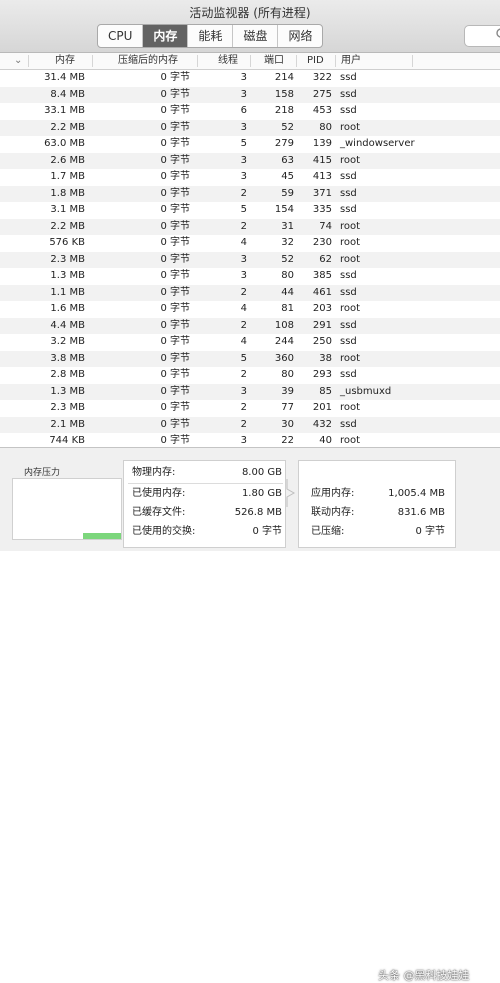 This screenshot has width=500, height=983. Describe the element at coordinates (250, 226) in the screenshot. I see `table-row: 2.2 MB 0 字节 2 31 74 root` at that location.